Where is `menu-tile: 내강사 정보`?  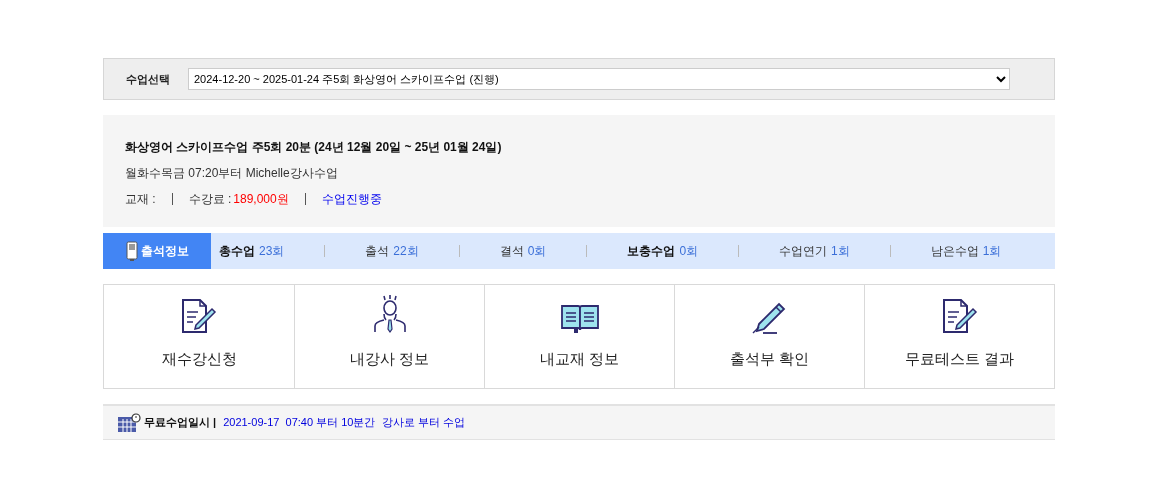 menu-tile: 내강사 정보 is located at coordinates (389, 336).